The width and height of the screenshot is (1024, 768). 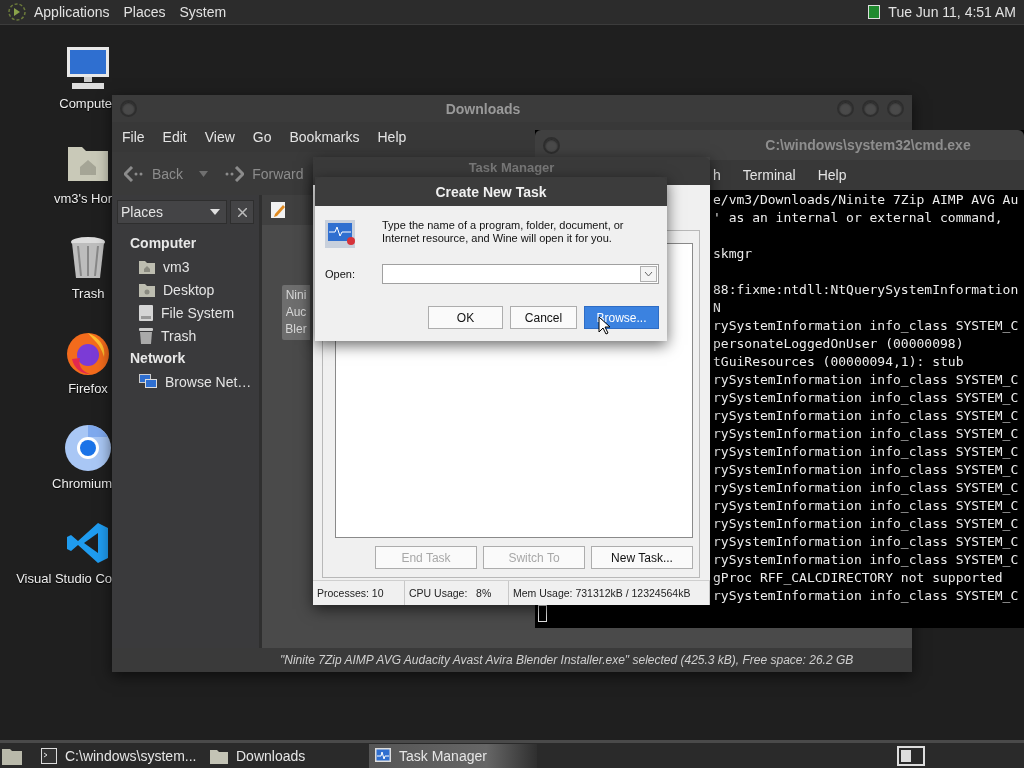 What do you see at coordinates (952, 12) in the screenshot?
I see `clock: Tue Jun 11, 4:51 AM` at bounding box center [952, 12].